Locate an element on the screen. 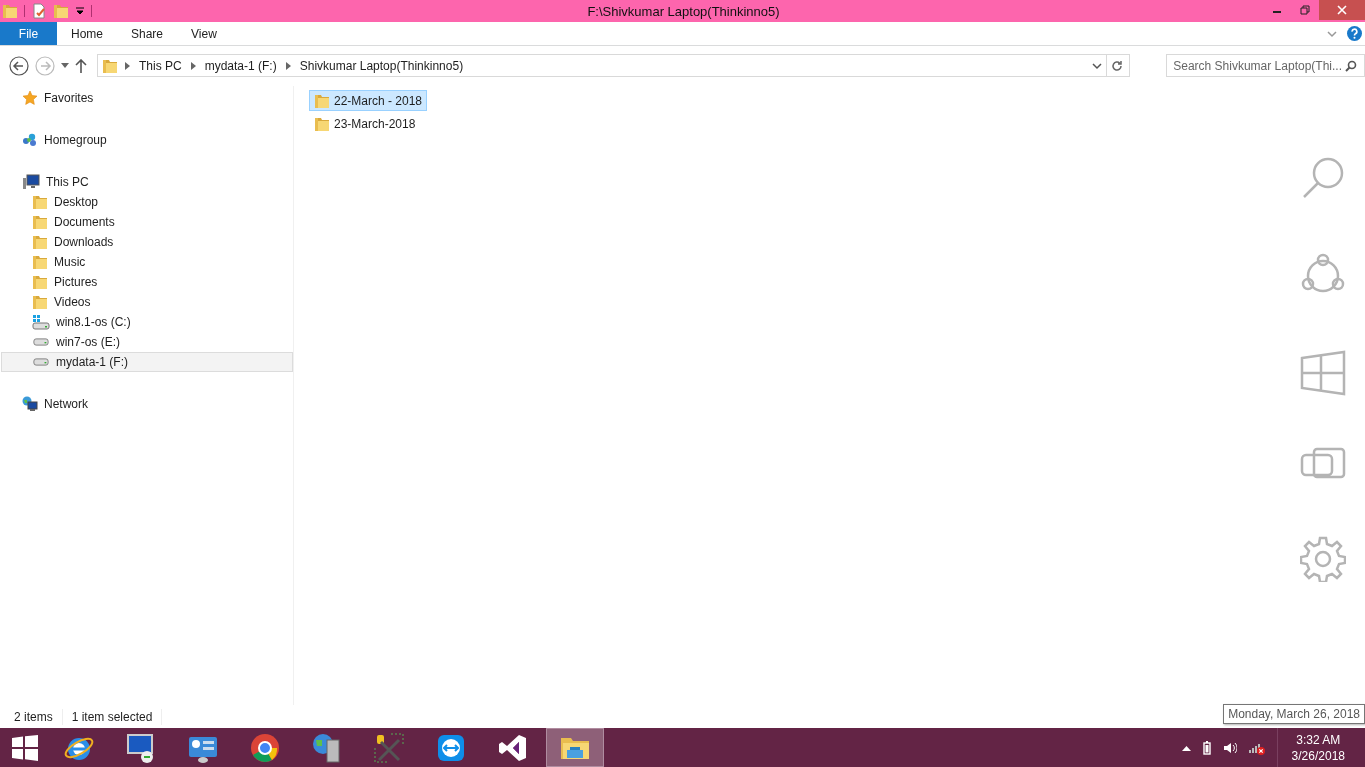  up-icon is located at coordinates (81, 65).